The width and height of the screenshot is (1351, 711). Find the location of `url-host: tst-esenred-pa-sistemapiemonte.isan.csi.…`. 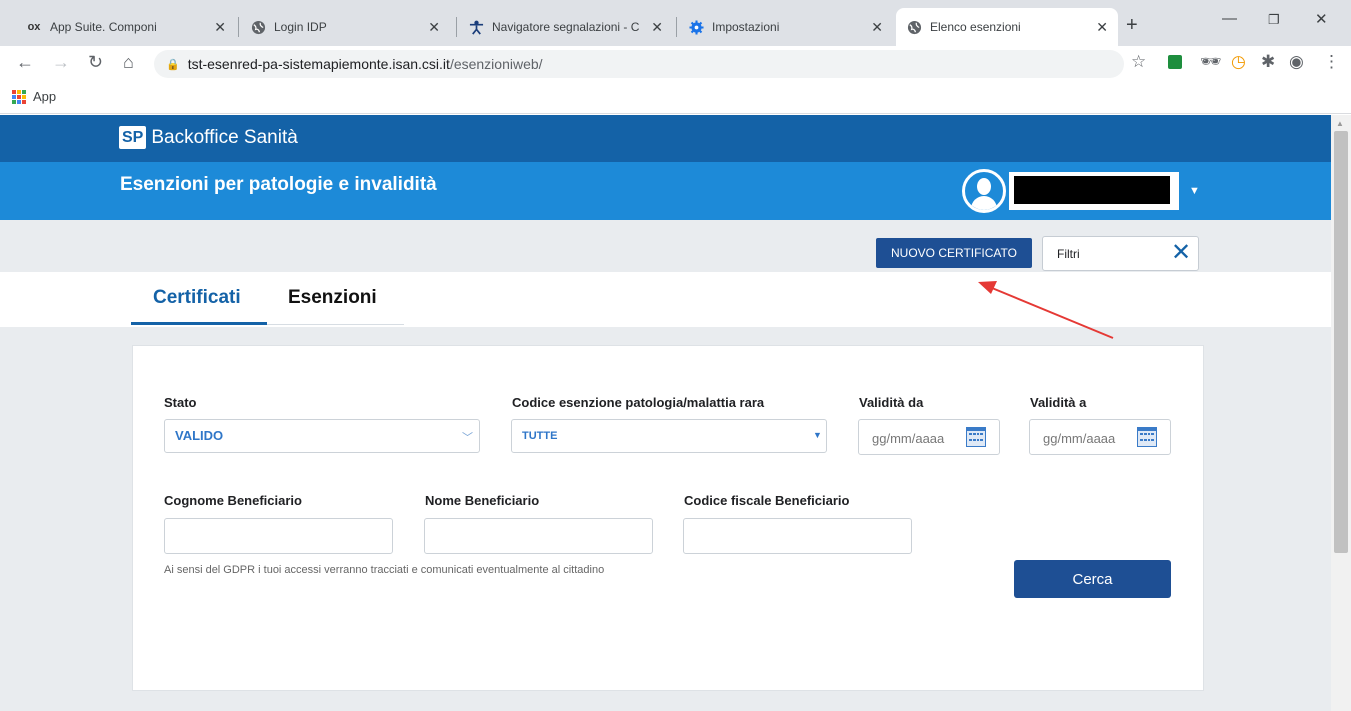

url-host: tst-esenred-pa-sistemapiemonte.isan.csi.… is located at coordinates (318, 64).